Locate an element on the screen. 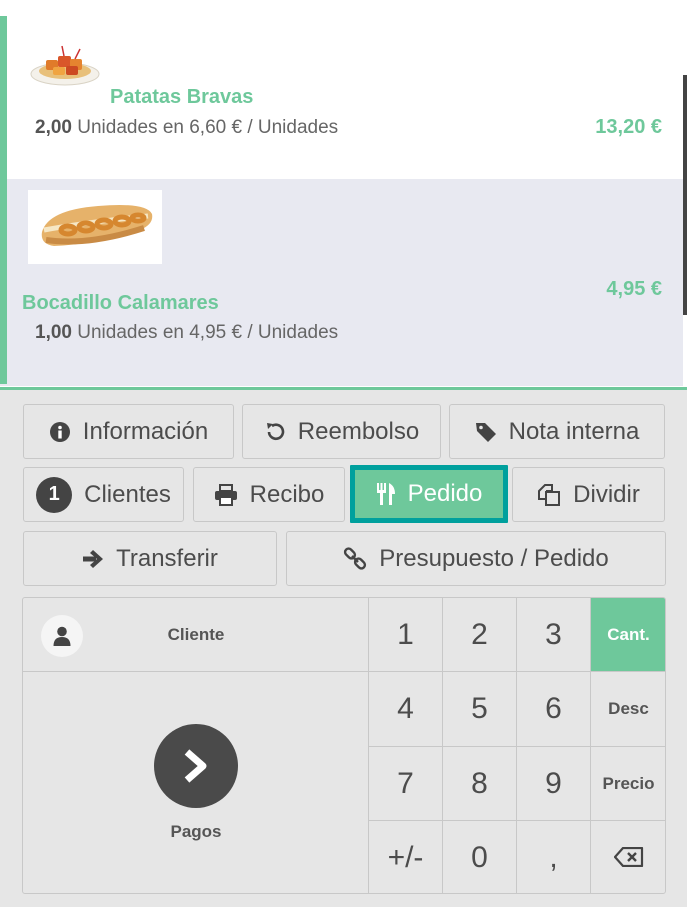 Image resolution: width=687 pixels, height=907 pixels. copy-icon is located at coordinates (549, 495).